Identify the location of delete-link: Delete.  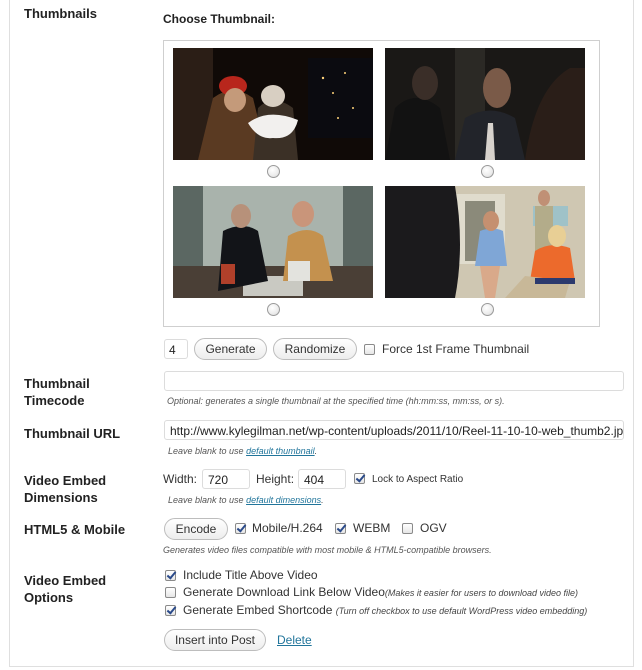
(294, 640).